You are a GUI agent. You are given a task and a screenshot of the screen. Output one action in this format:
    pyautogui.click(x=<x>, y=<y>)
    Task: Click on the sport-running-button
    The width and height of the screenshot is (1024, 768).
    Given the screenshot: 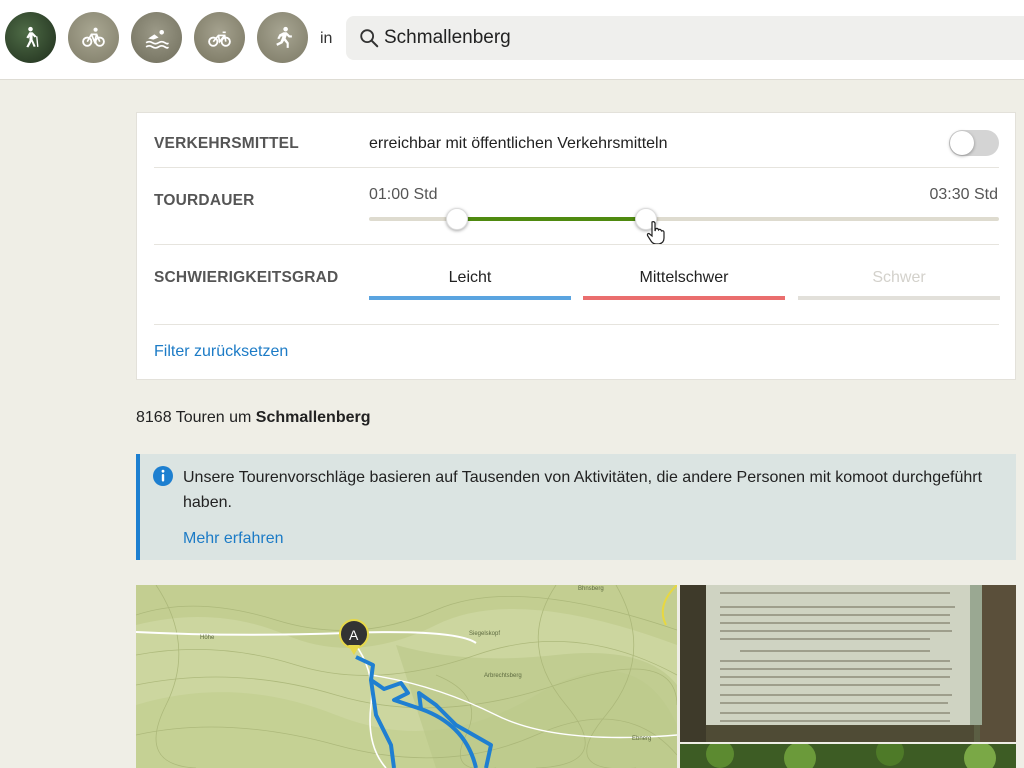 What is the action you would take?
    pyautogui.click(x=282, y=37)
    